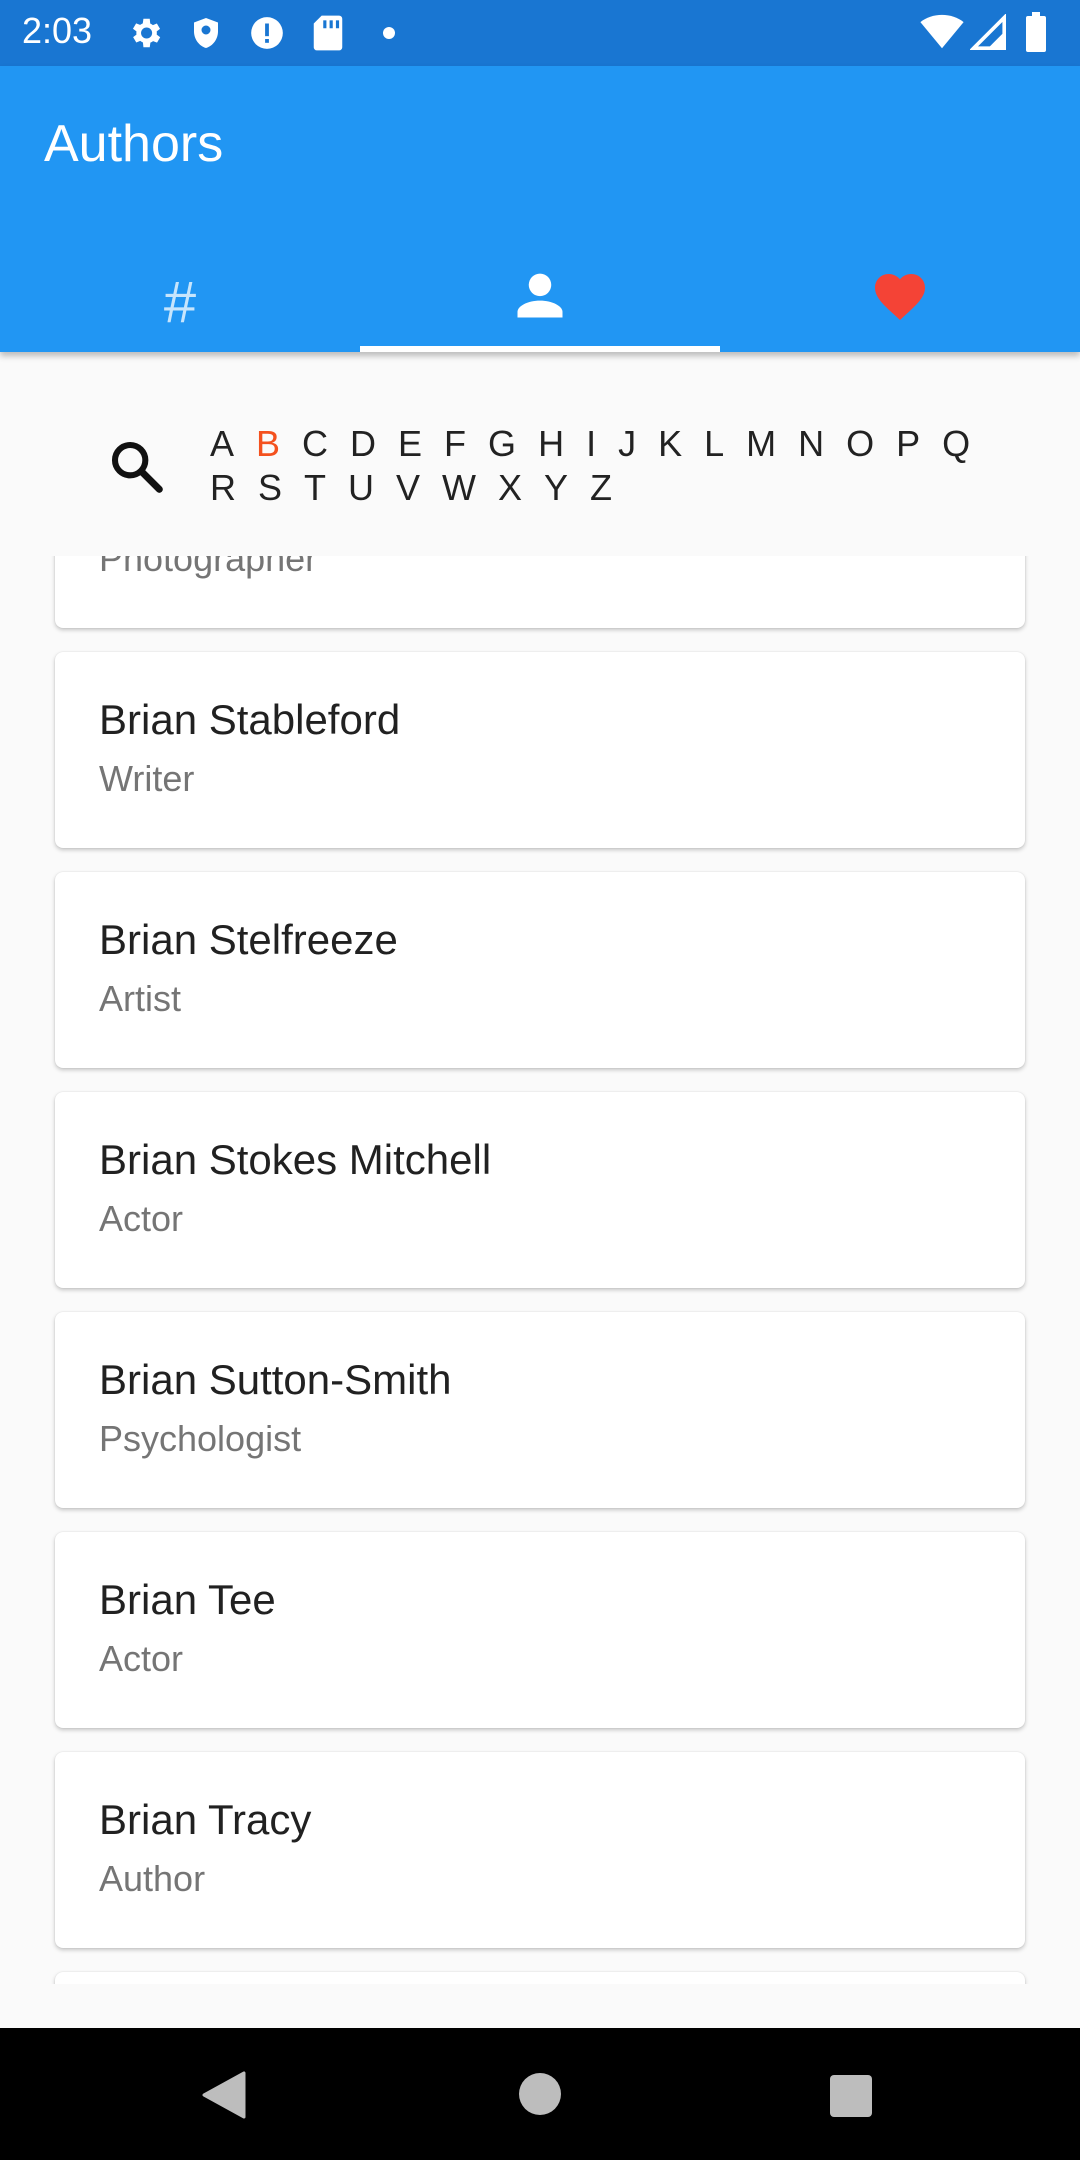 The image size is (1080, 2160). Describe the element at coordinates (315, 444) in the screenshot. I see `index-letter-c: C` at that location.